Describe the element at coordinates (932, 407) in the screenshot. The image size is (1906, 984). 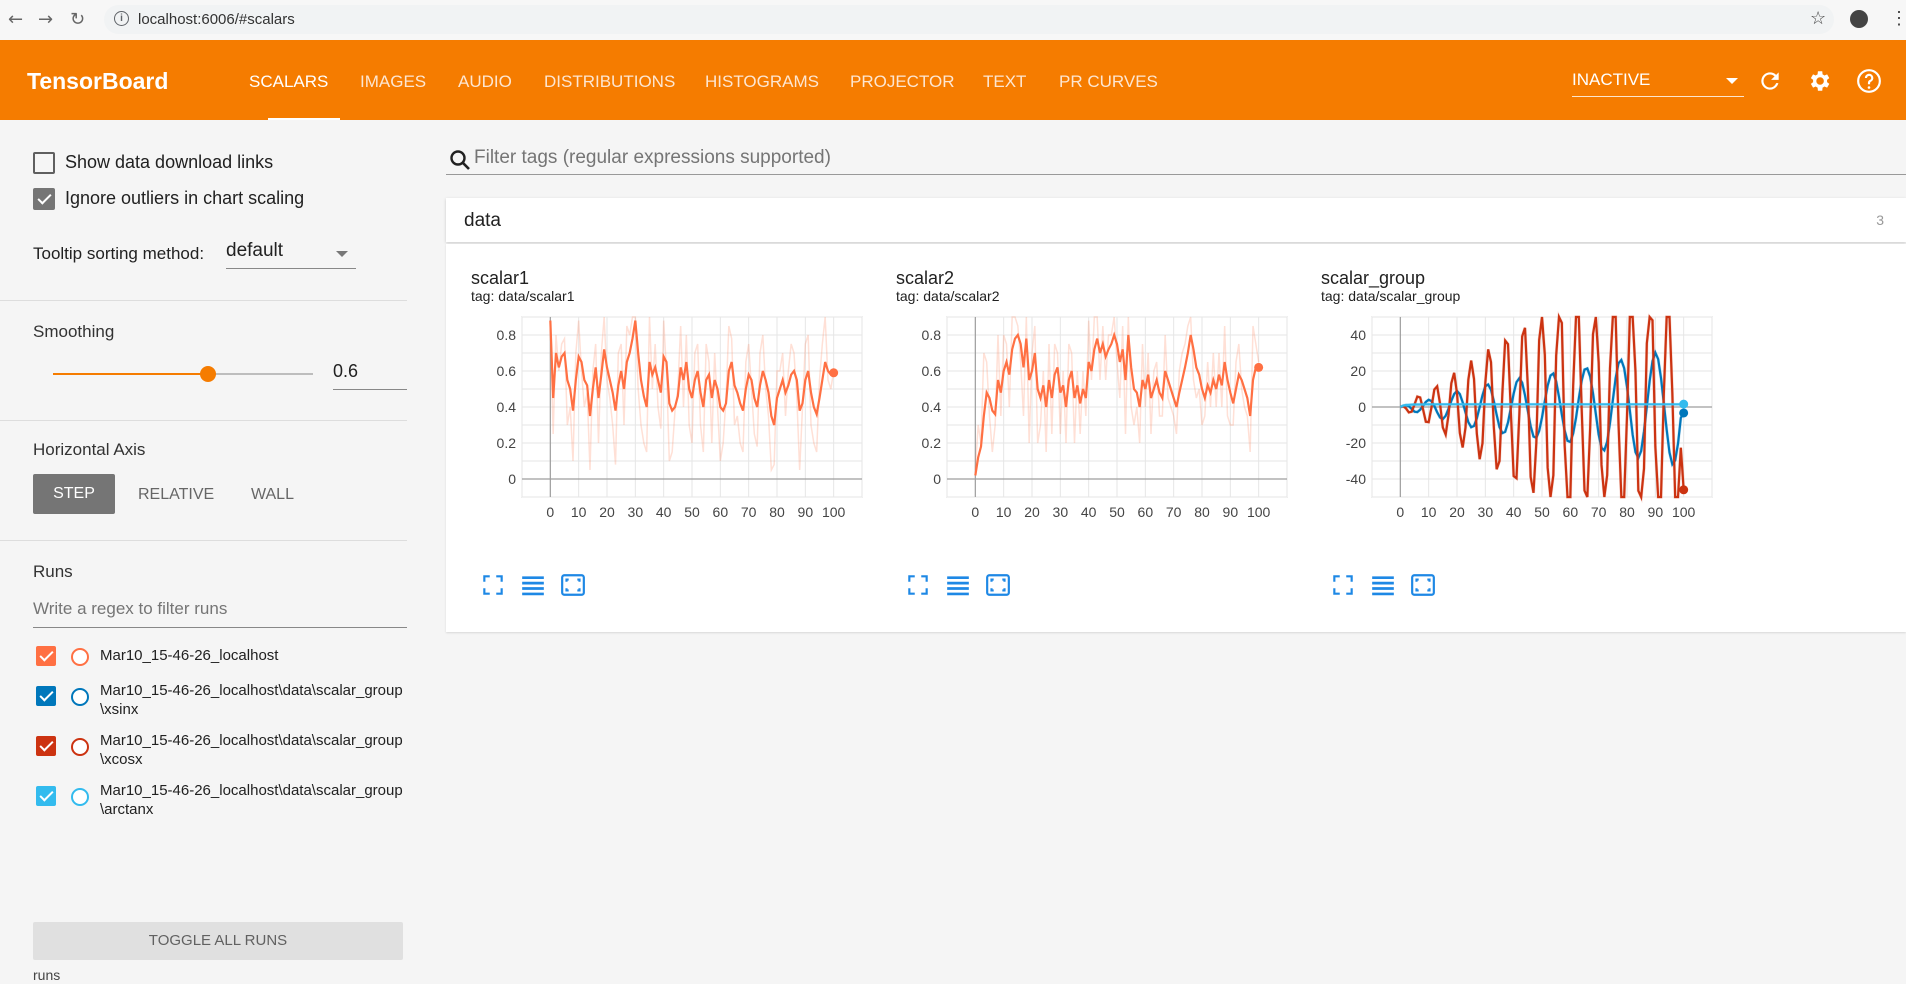
I see `y-tick-label: 0.4` at that location.